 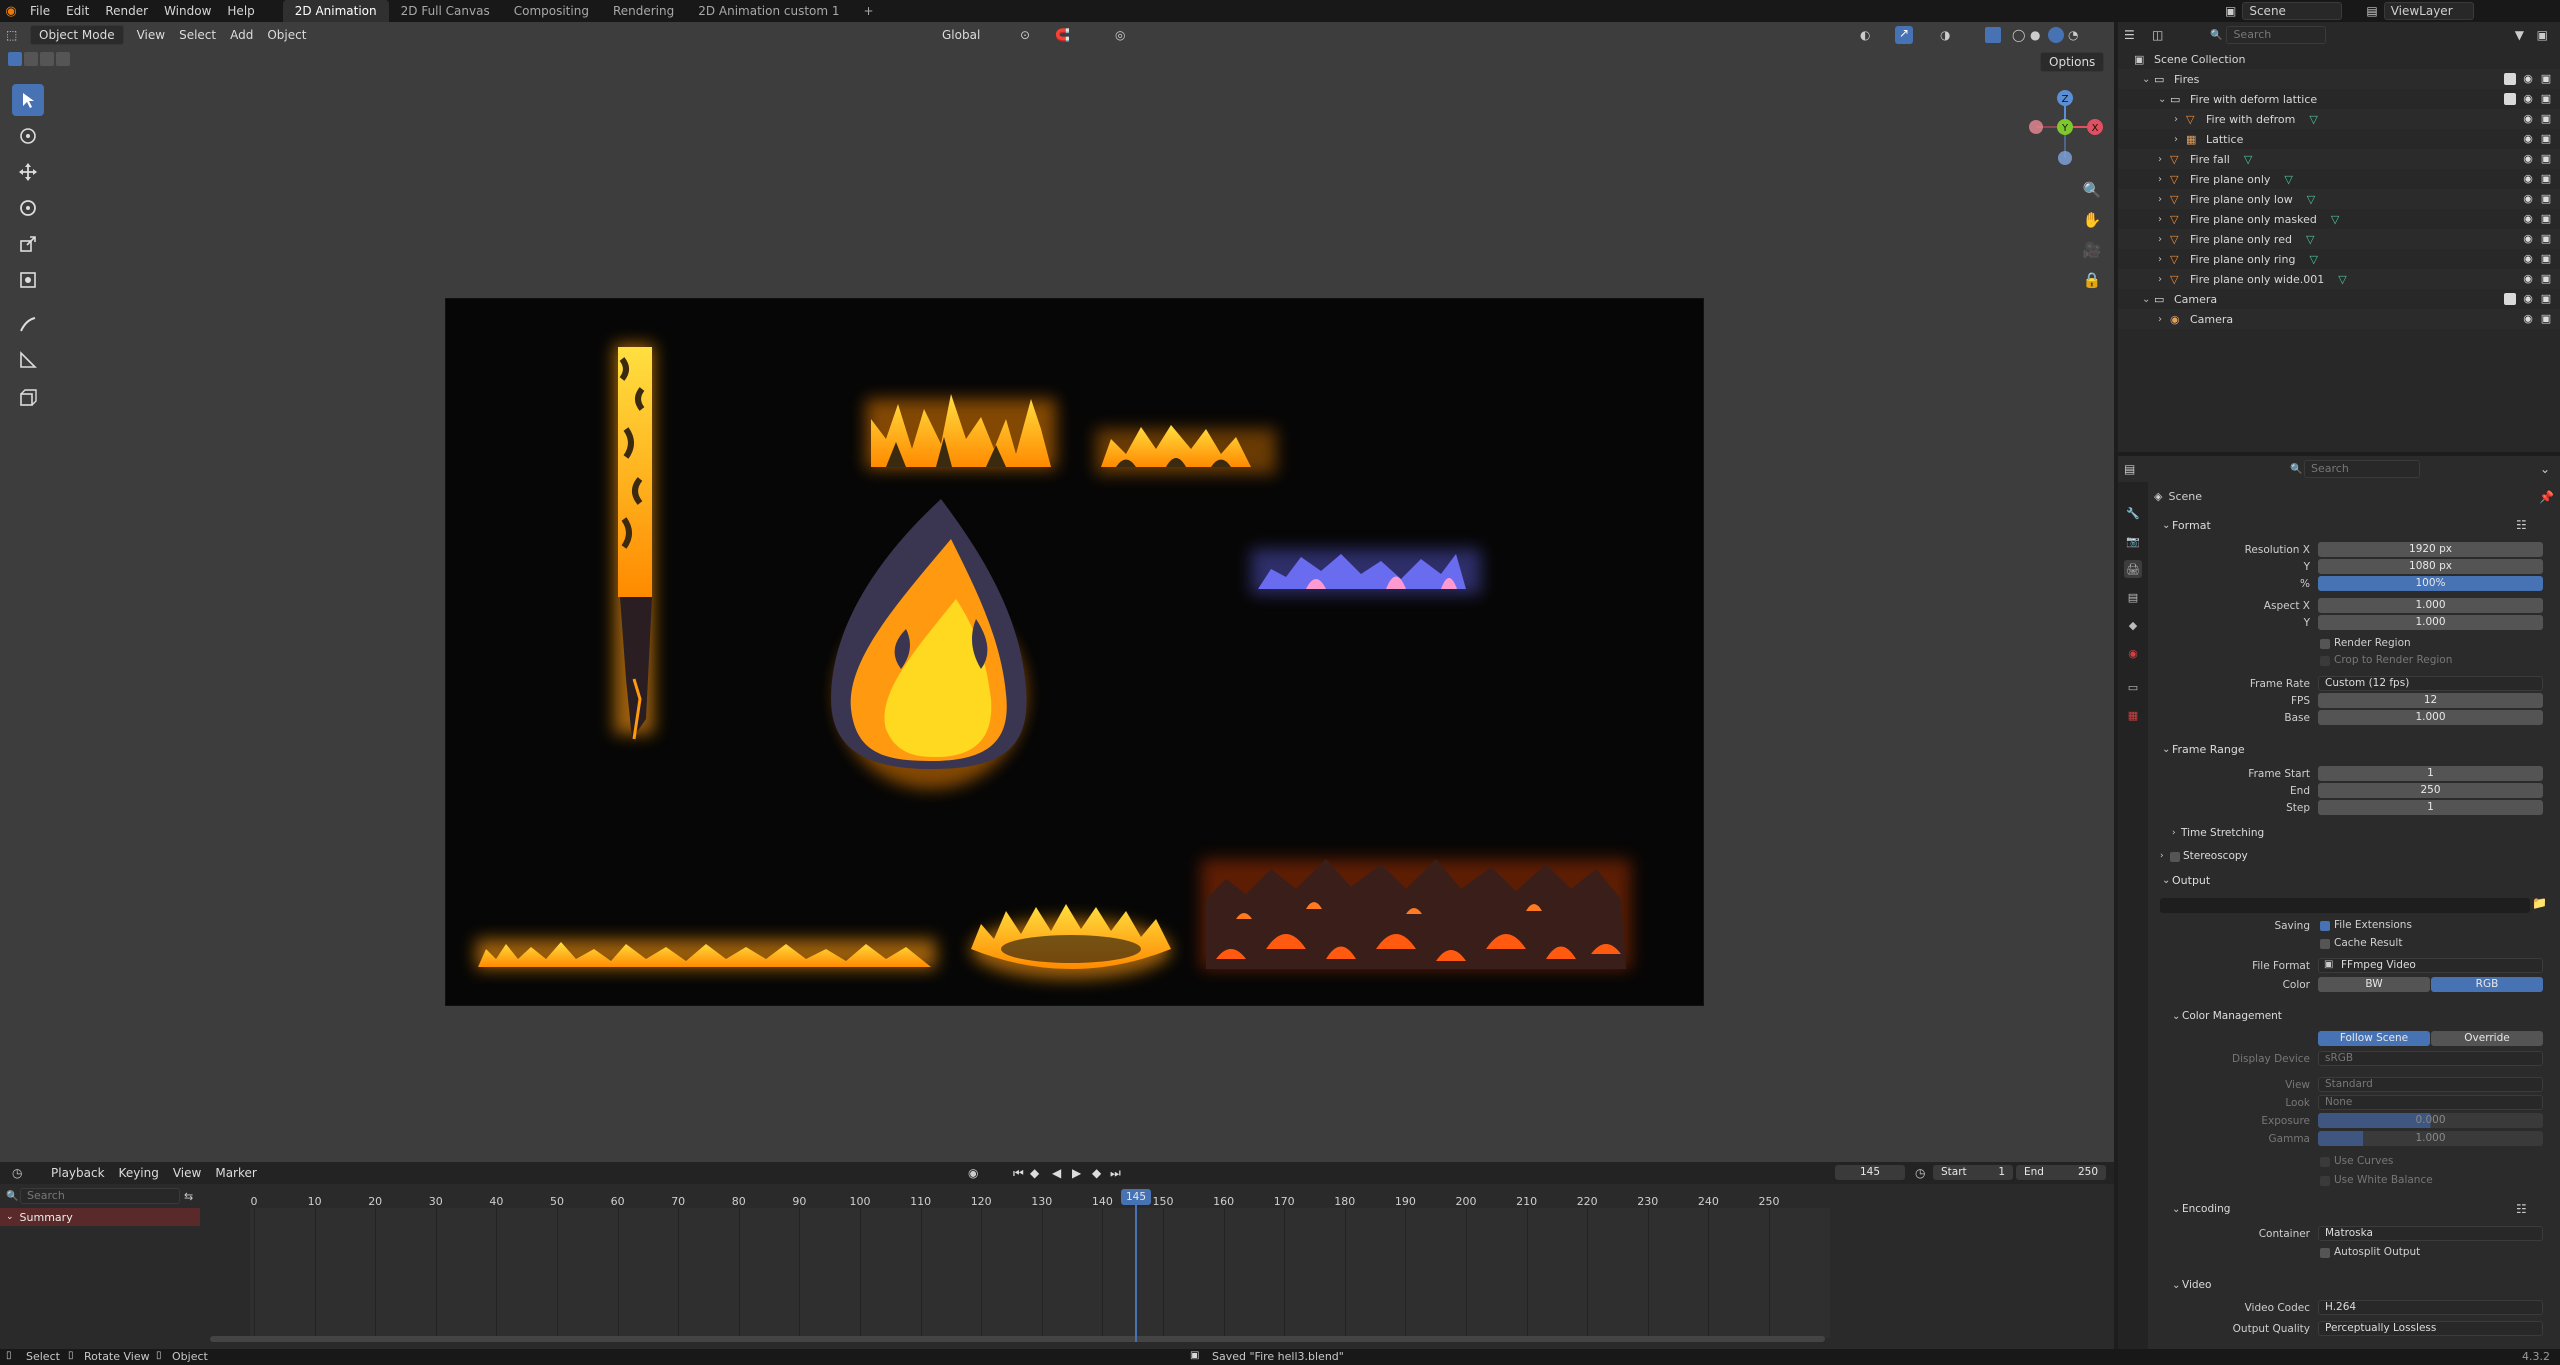 What do you see at coordinates (197, 35) in the screenshot?
I see `menu-select: Select` at bounding box center [197, 35].